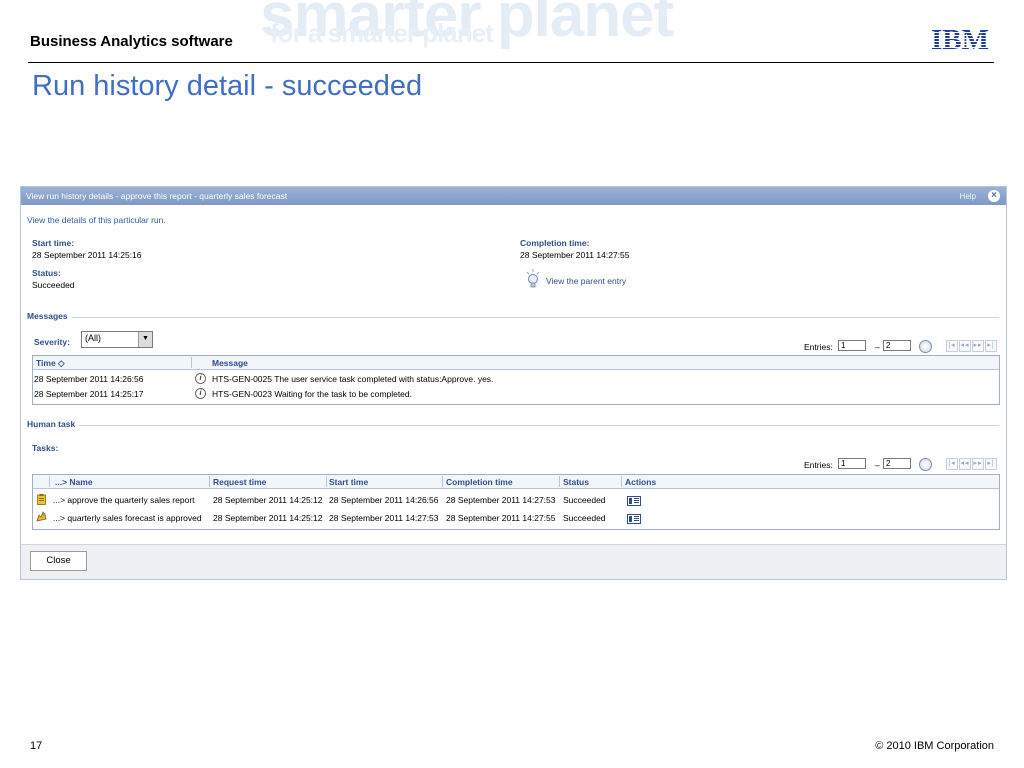 This screenshot has height=768, width=1024. Describe the element at coordinates (968, 196) in the screenshot. I see `help-link: Help` at that location.